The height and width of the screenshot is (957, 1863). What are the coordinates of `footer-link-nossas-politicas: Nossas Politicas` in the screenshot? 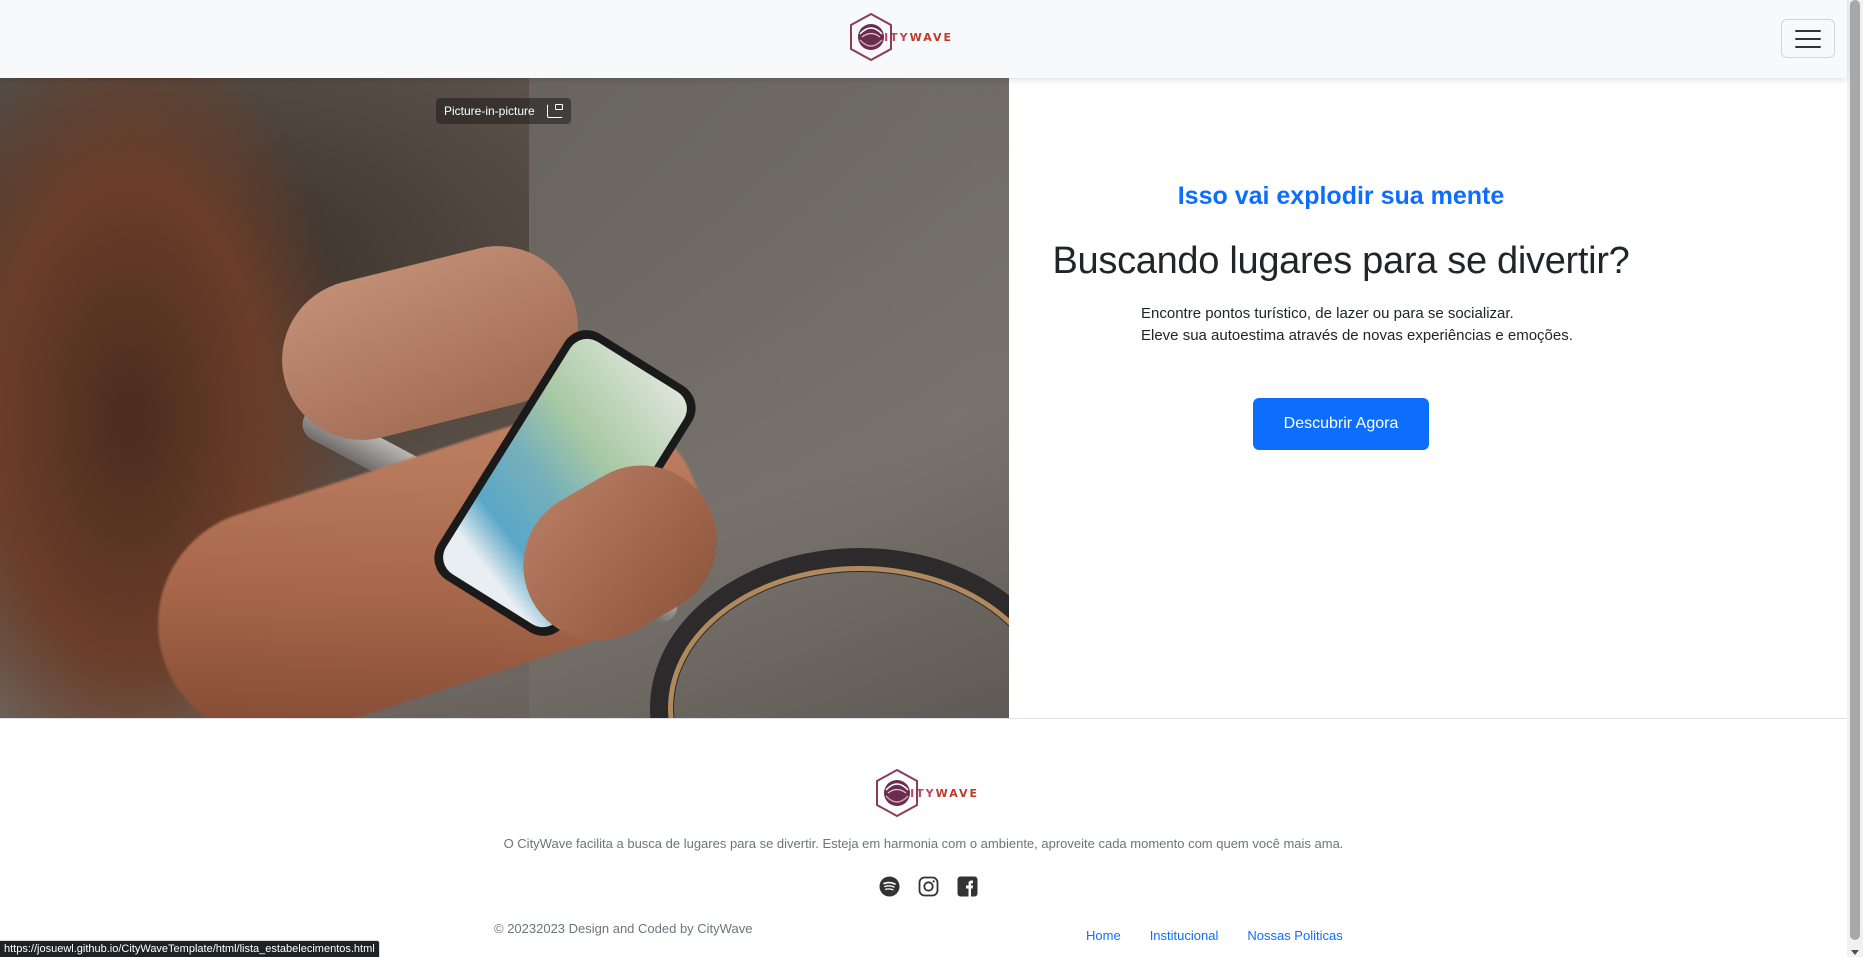 It's located at (1294, 935).